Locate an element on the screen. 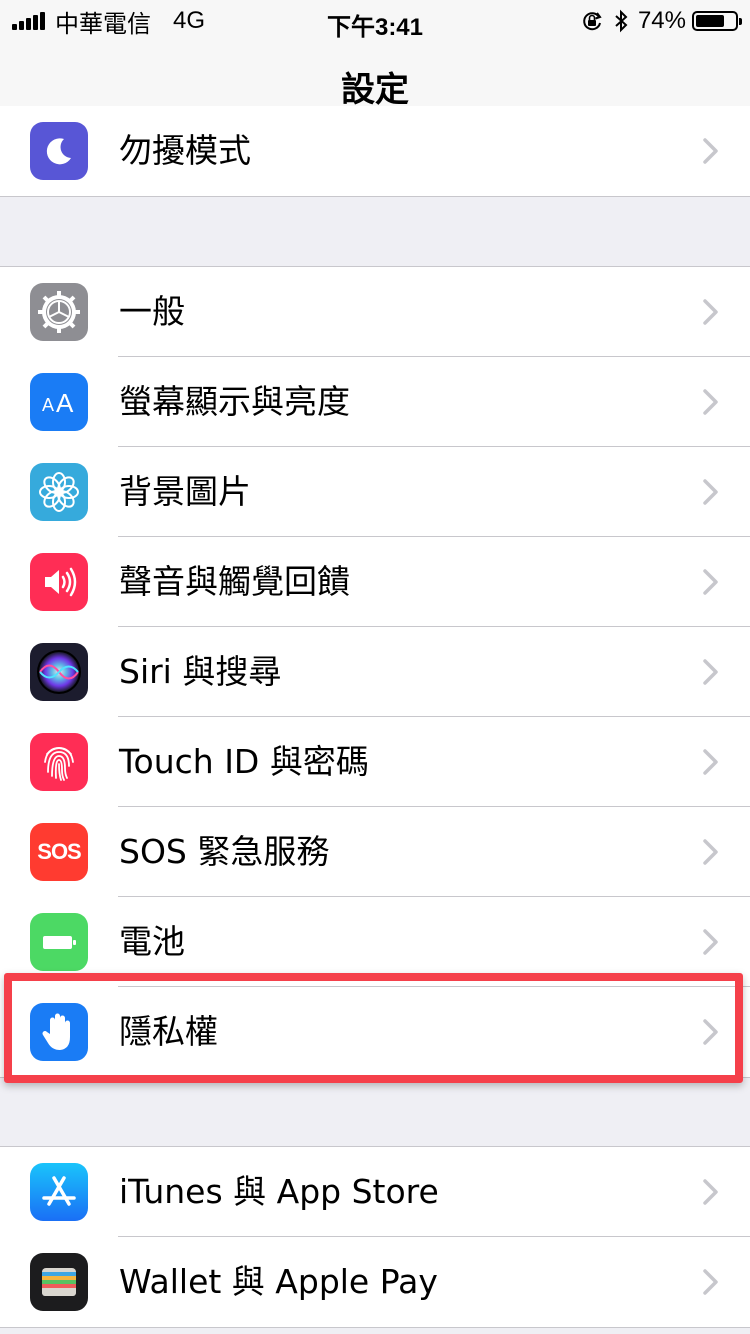  gear-icon is located at coordinates (59, 312).